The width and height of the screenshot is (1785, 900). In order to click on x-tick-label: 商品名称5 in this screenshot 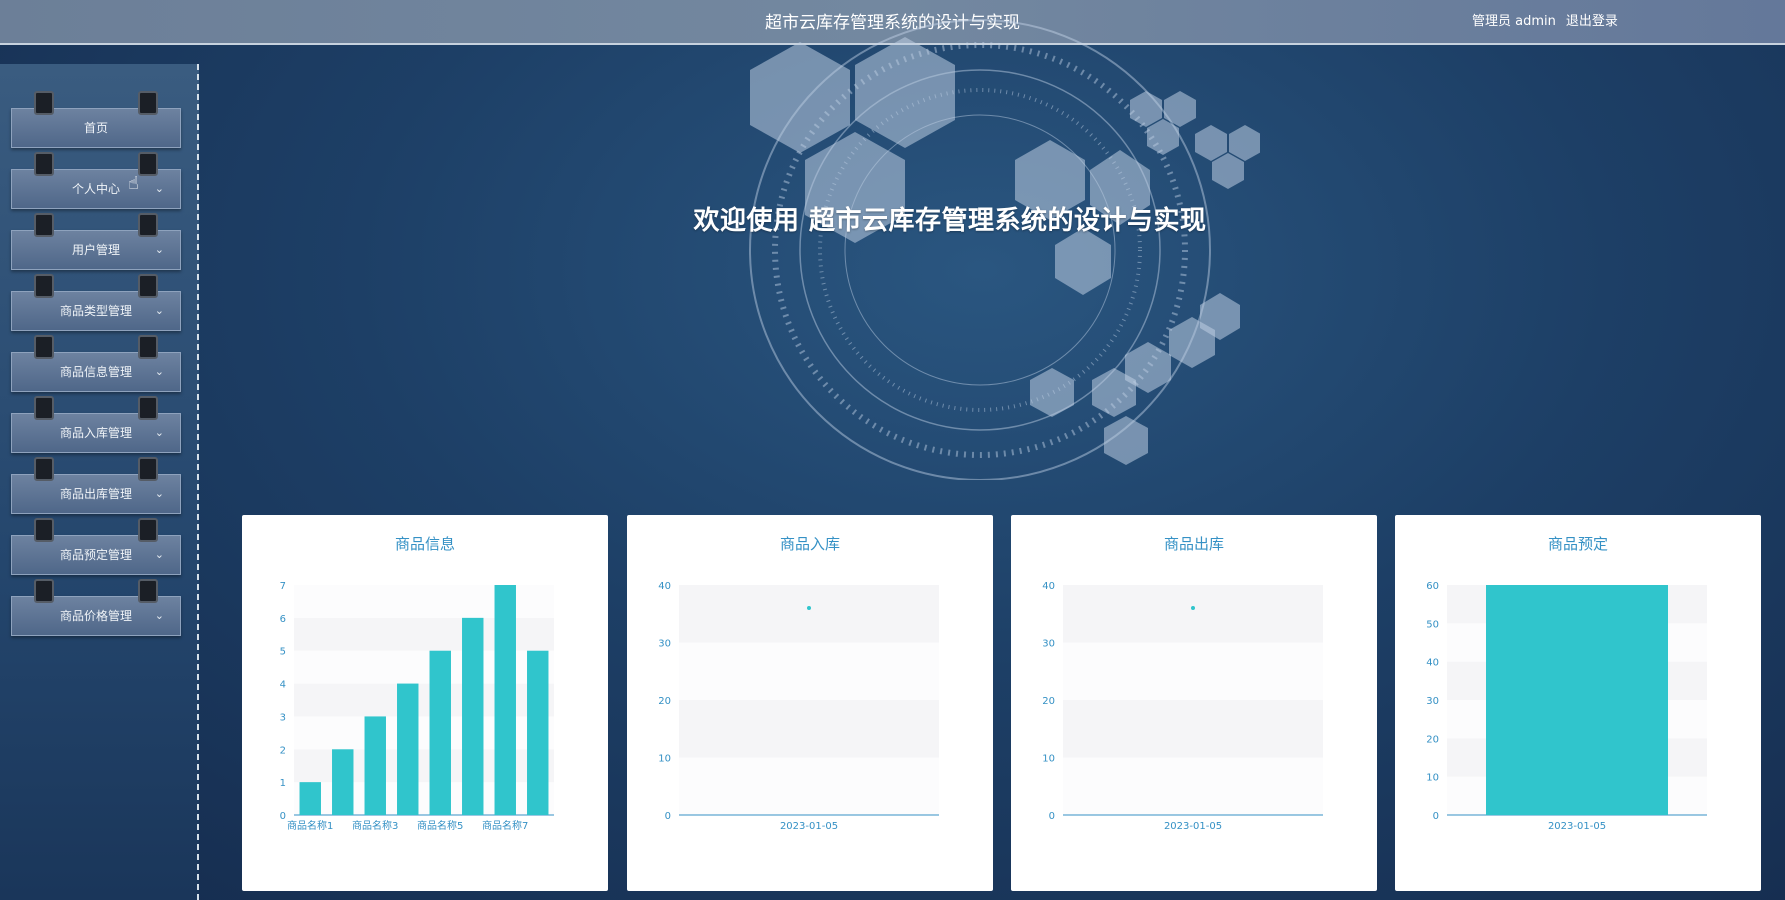, I will do `click(440, 825)`.